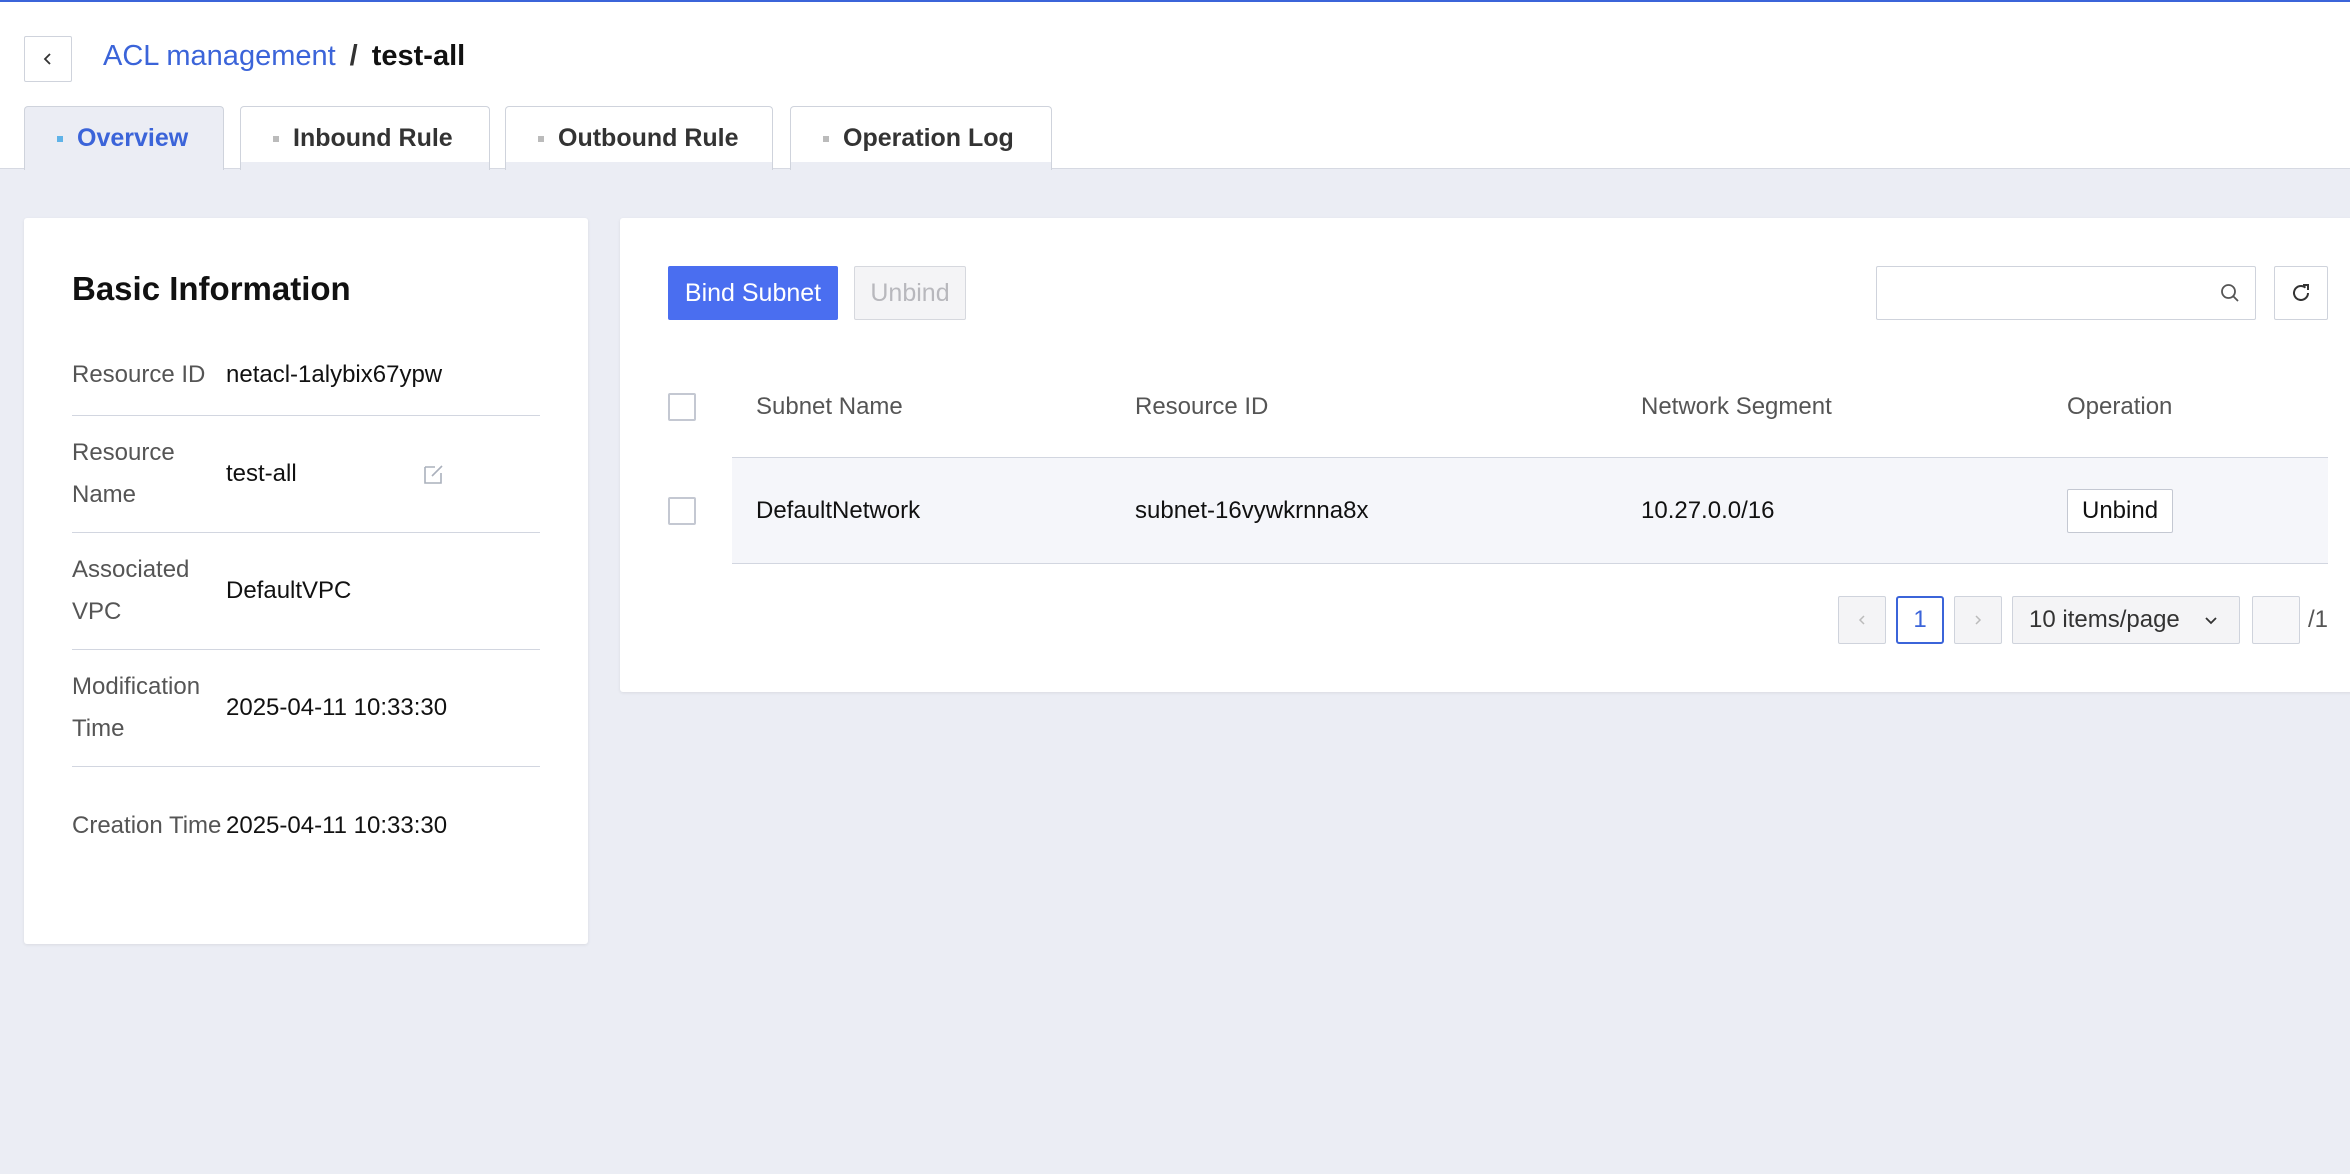 This screenshot has width=2350, height=1174. What do you see at coordinates (682, 511) in the screenshot?
I see `row-checkbox` at bounding box center [682, 511].